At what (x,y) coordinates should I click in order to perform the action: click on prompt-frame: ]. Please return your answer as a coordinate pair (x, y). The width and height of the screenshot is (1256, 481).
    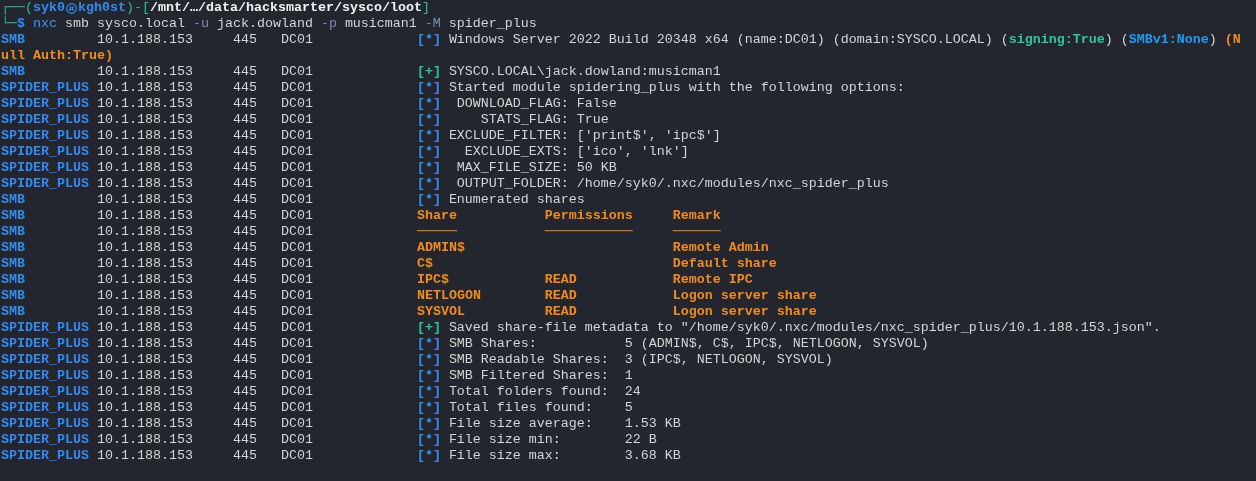
    Looking at the image, I should click on (425, 8).